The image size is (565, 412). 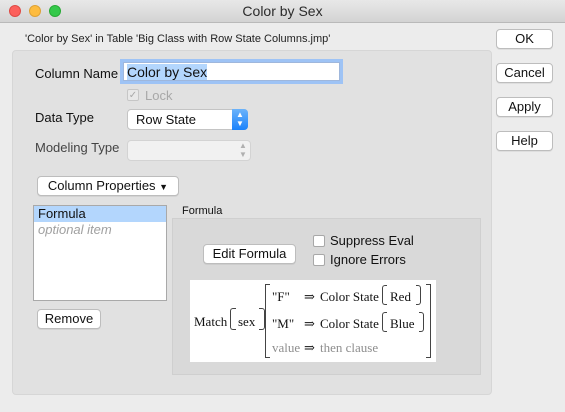 I want to click on column-properties-button: Column Properties ▼, so click(x=108, y=186).